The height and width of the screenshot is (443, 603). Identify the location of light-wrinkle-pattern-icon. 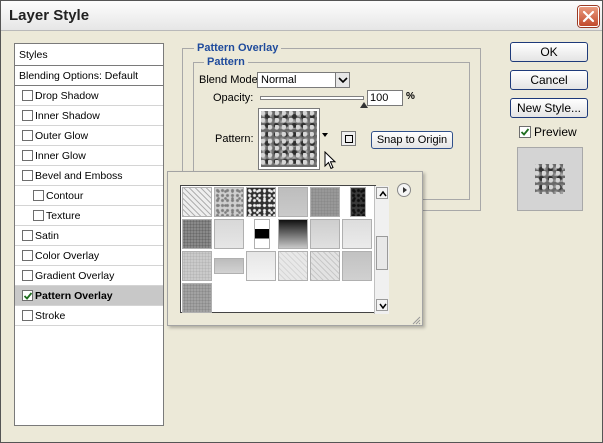
(293, 266).